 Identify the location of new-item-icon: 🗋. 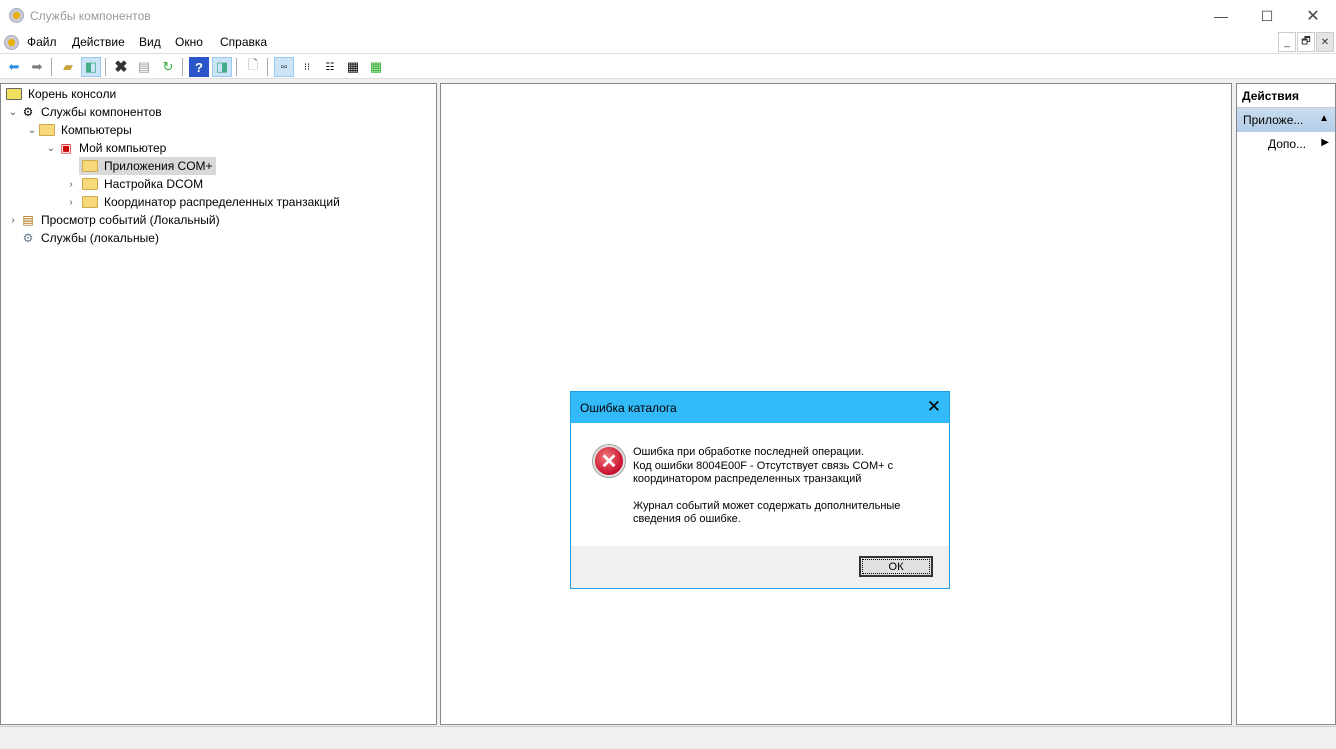
(253, 67).